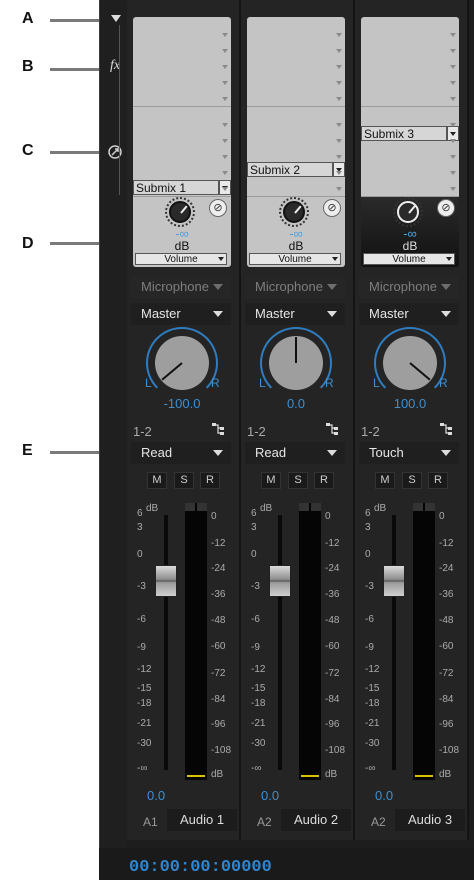 The height and width of the screenshot is (880, 474). What do you see at coordinates (296, 403) in the screenshot?
I see `pan-value: 0.0` at bounding box center [296, 403].